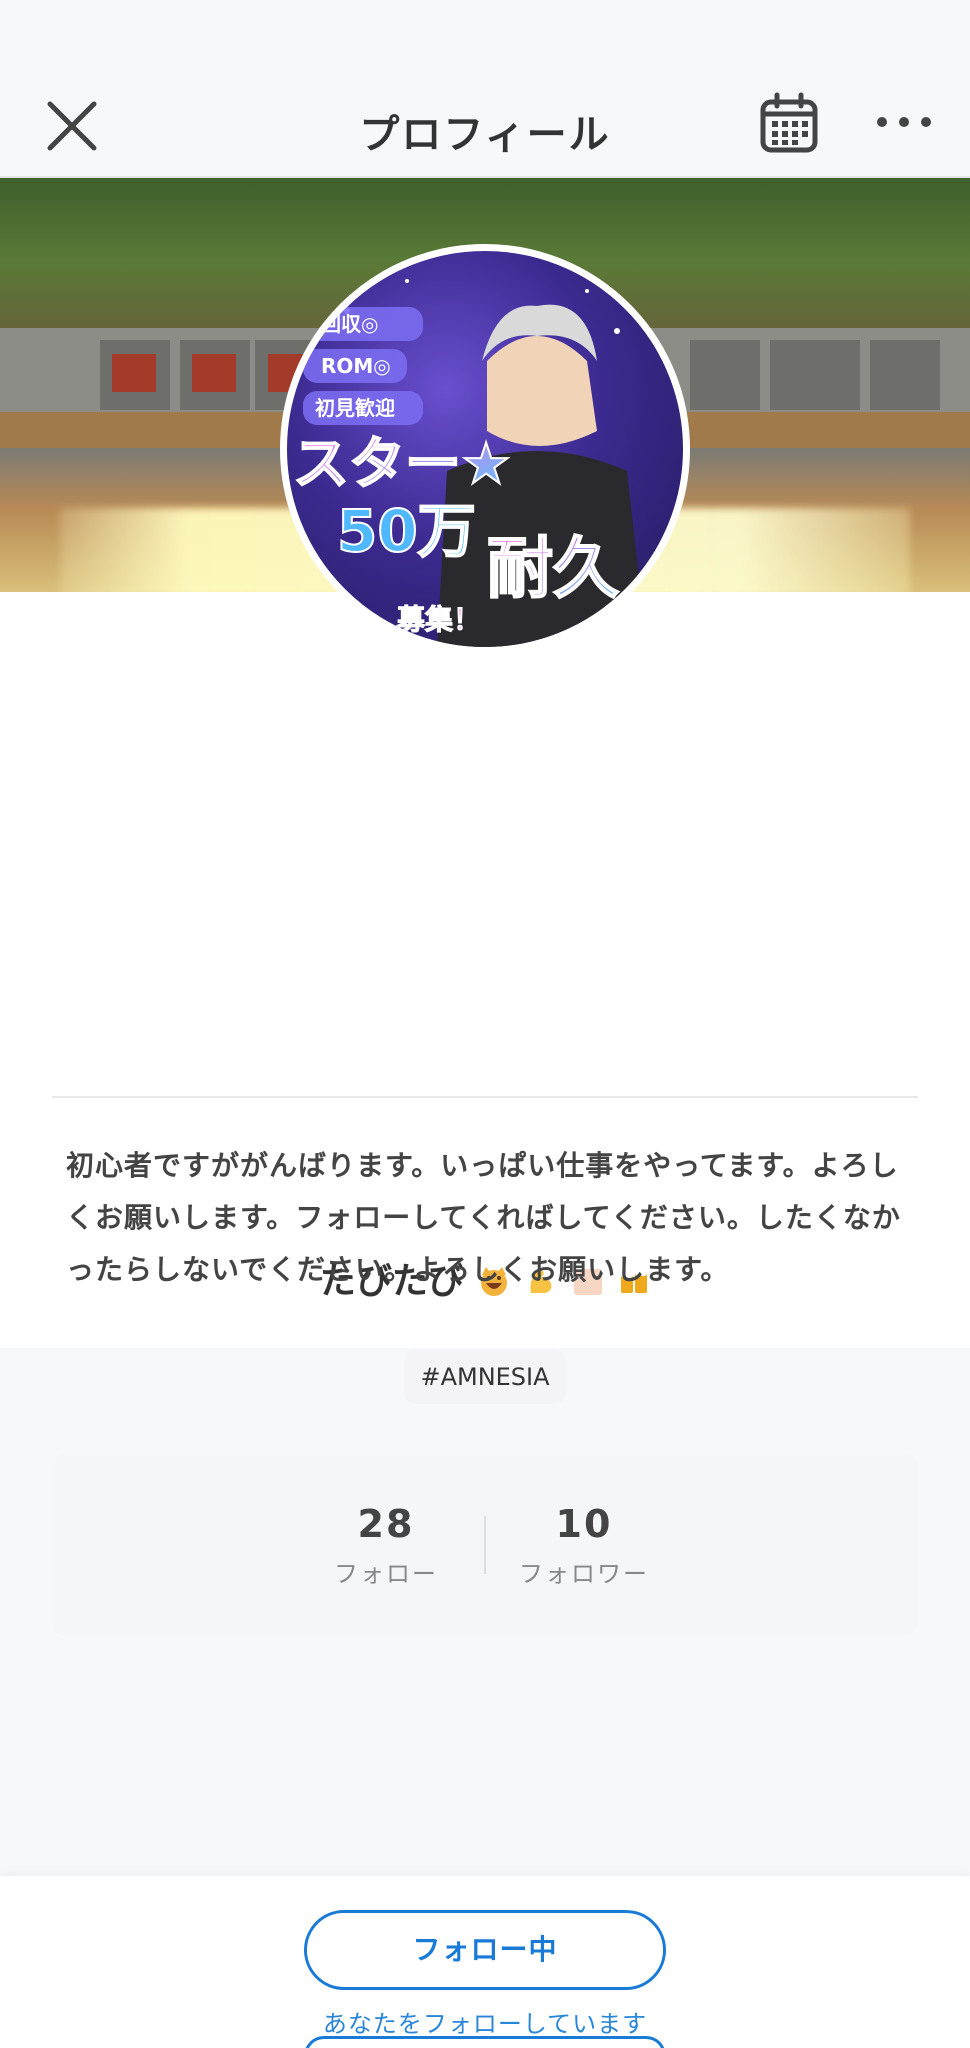 This screenshot has width=970, height=2048. Describe the element at coordinates (438, 619) in the screenshot. I see `avatar-line-7: 募集！` at that location.